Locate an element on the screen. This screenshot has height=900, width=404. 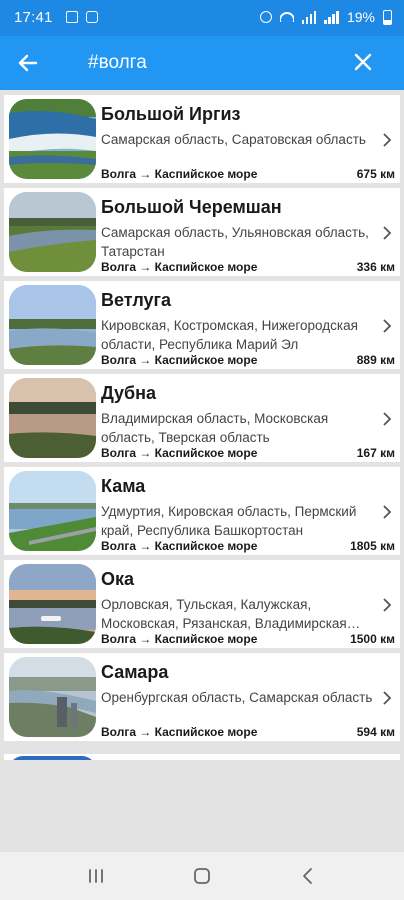
close-icon is located at coordinates (363, 62).